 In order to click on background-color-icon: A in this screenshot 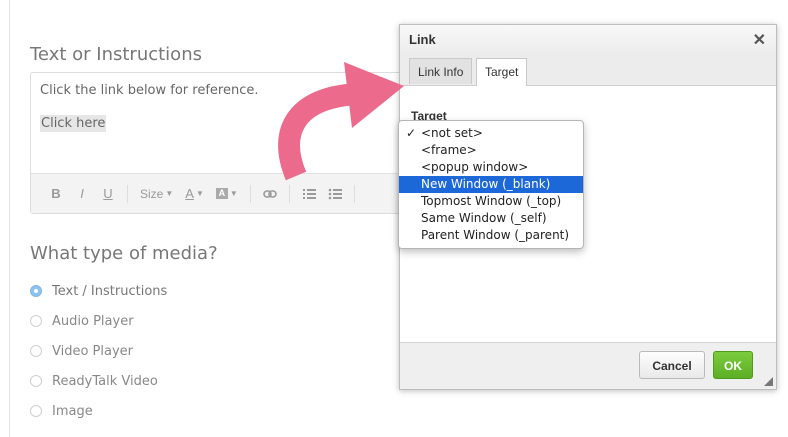, I will do `click(221, 193)`.